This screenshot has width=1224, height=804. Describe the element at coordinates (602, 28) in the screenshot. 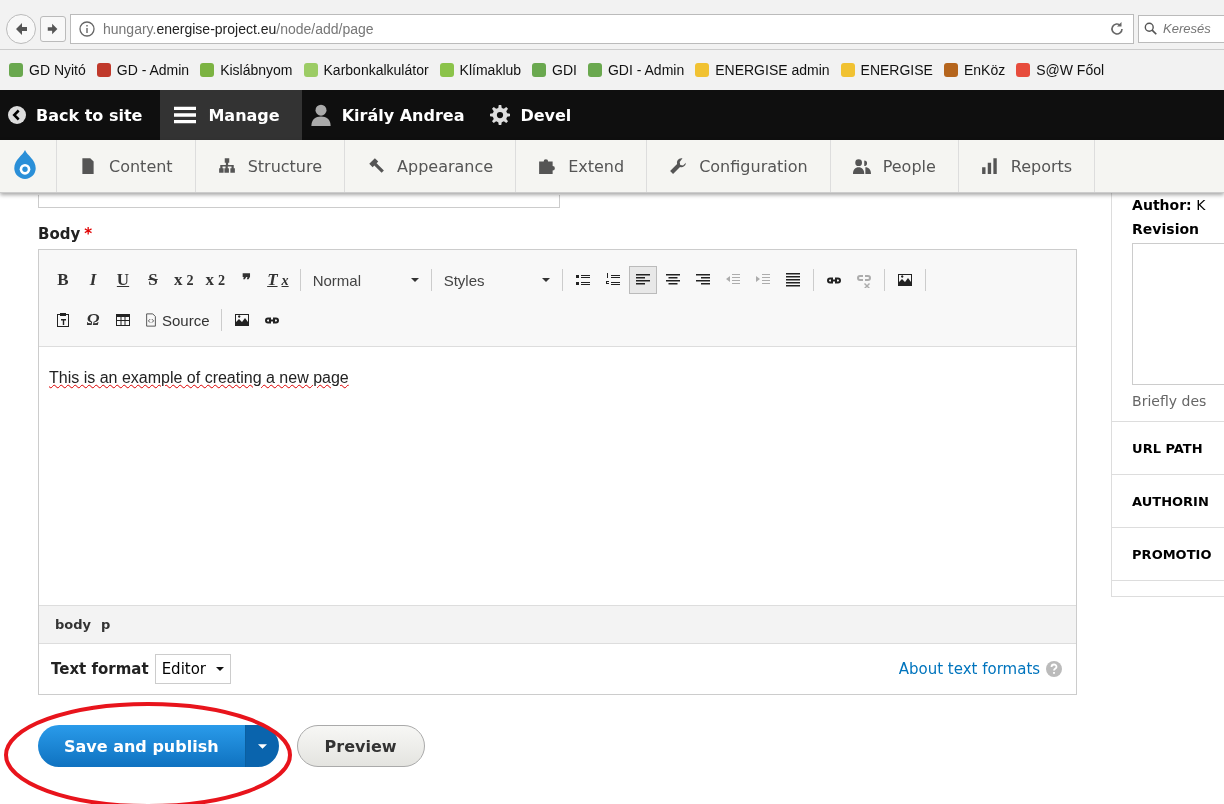

I see `address-bar: hungary.energise-project.eu/node/add/page` at that location.